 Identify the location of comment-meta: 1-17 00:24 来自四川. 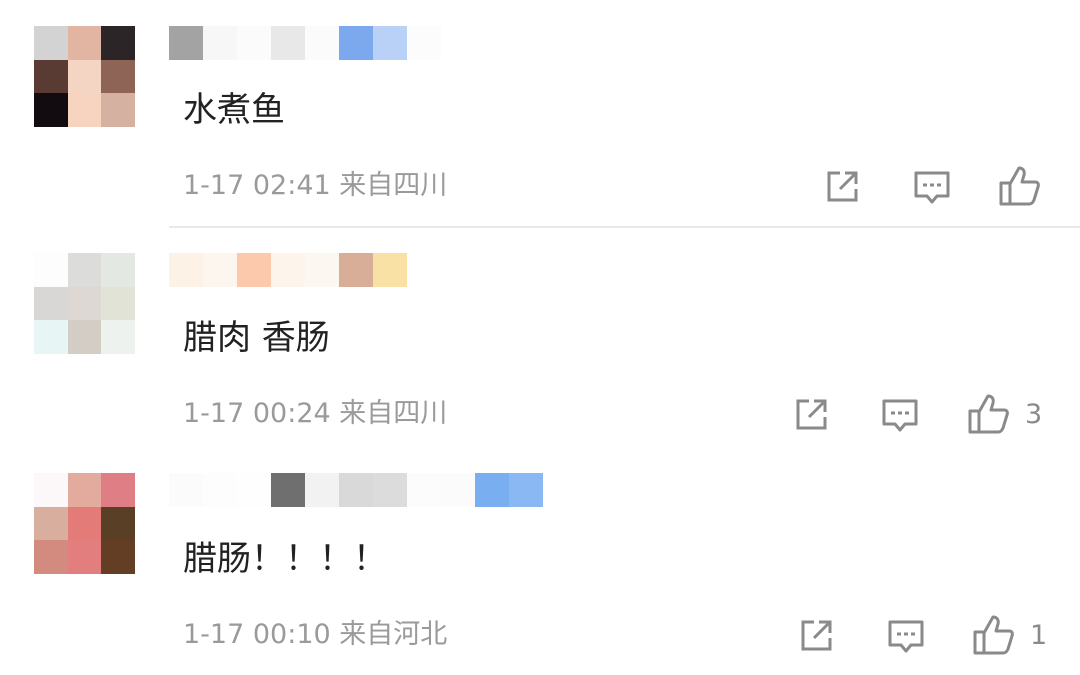
(315, 414).